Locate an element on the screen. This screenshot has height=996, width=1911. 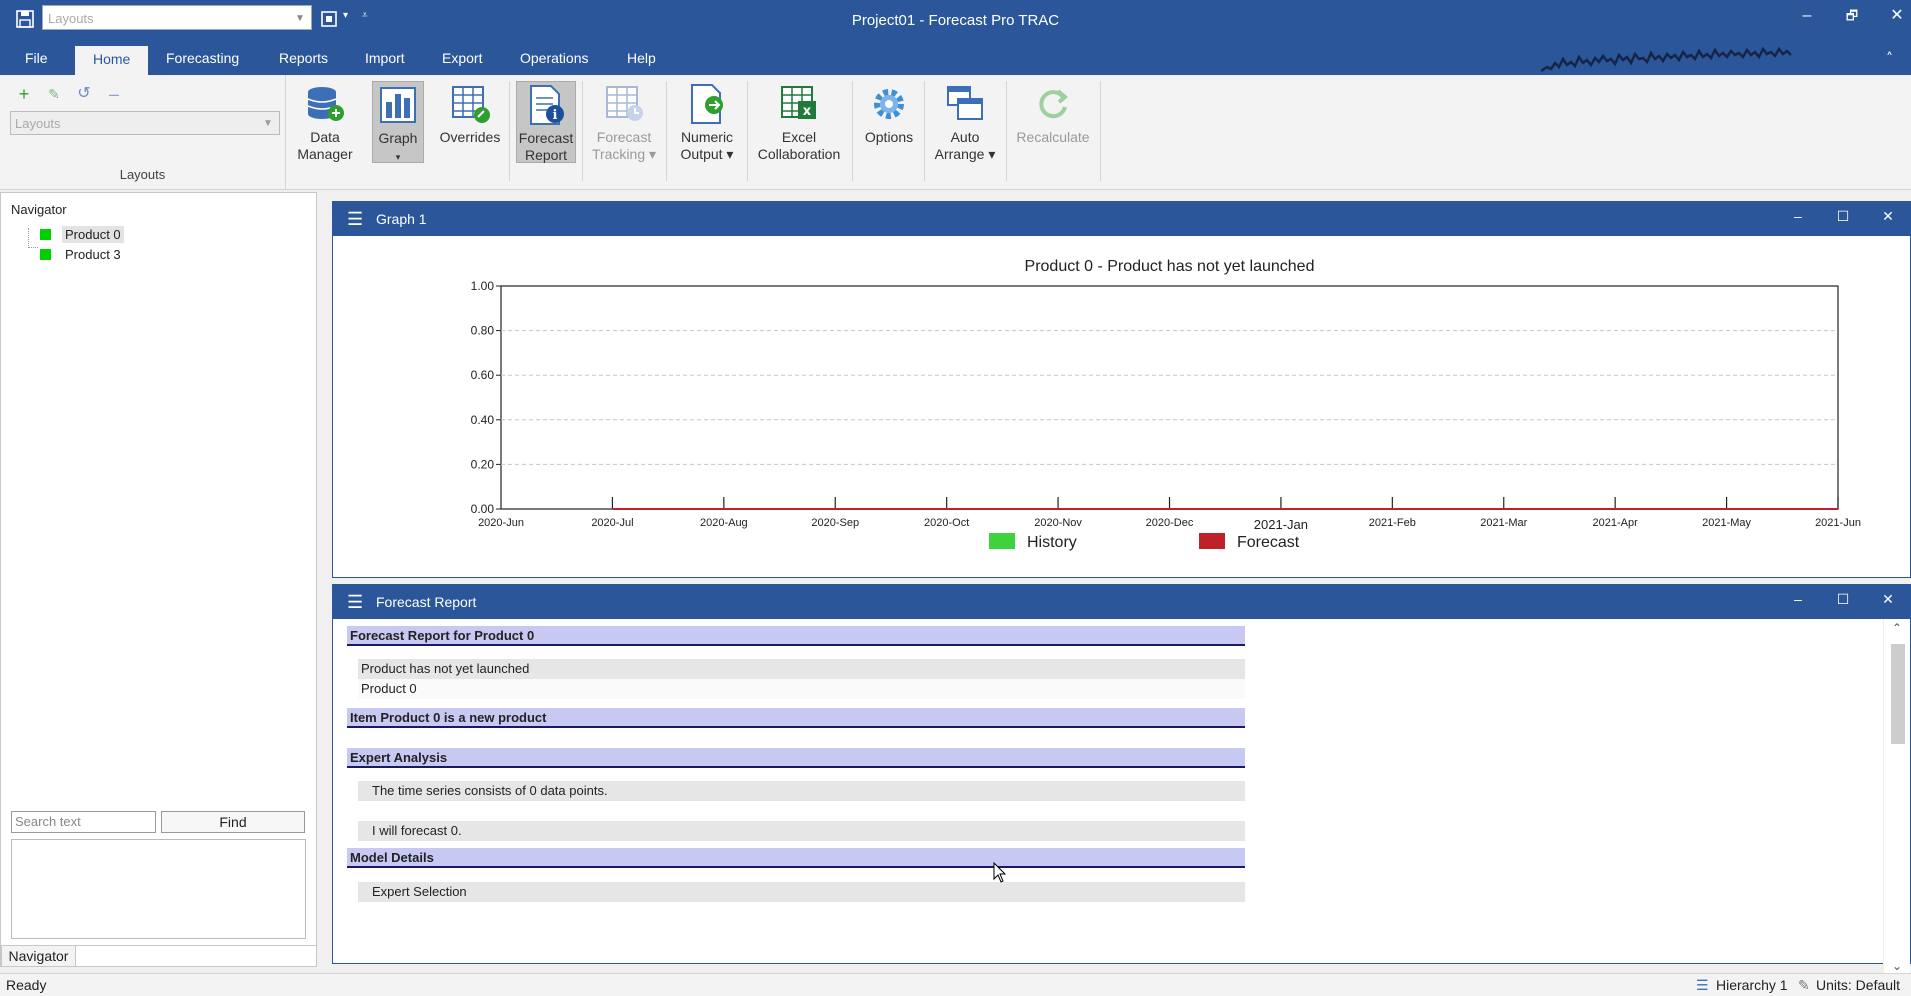
ribbon-collapse-icon: ˄ is located at coordinates (1889, 59).